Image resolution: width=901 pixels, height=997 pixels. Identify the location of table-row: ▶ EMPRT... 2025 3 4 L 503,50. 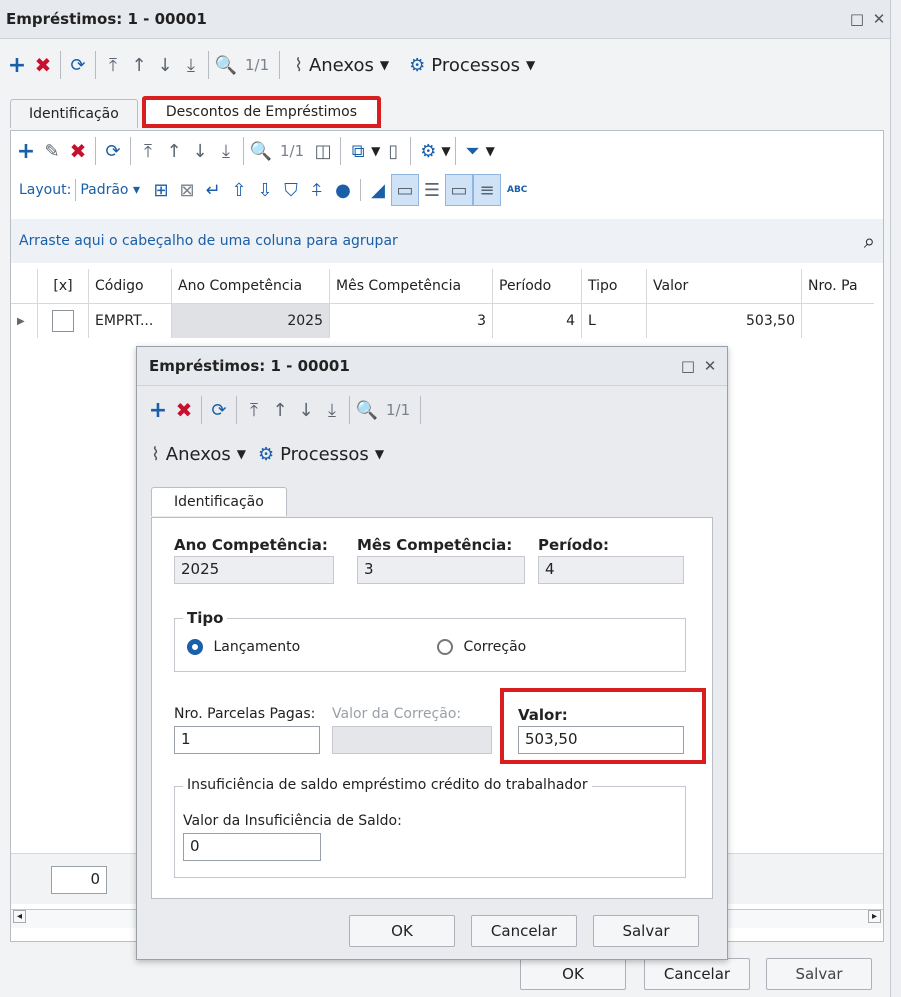
(442, 320).